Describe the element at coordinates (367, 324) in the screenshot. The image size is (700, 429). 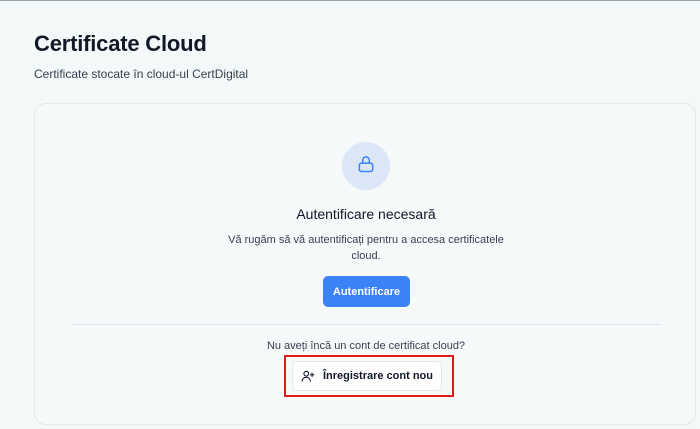
I see `divider` at that location.